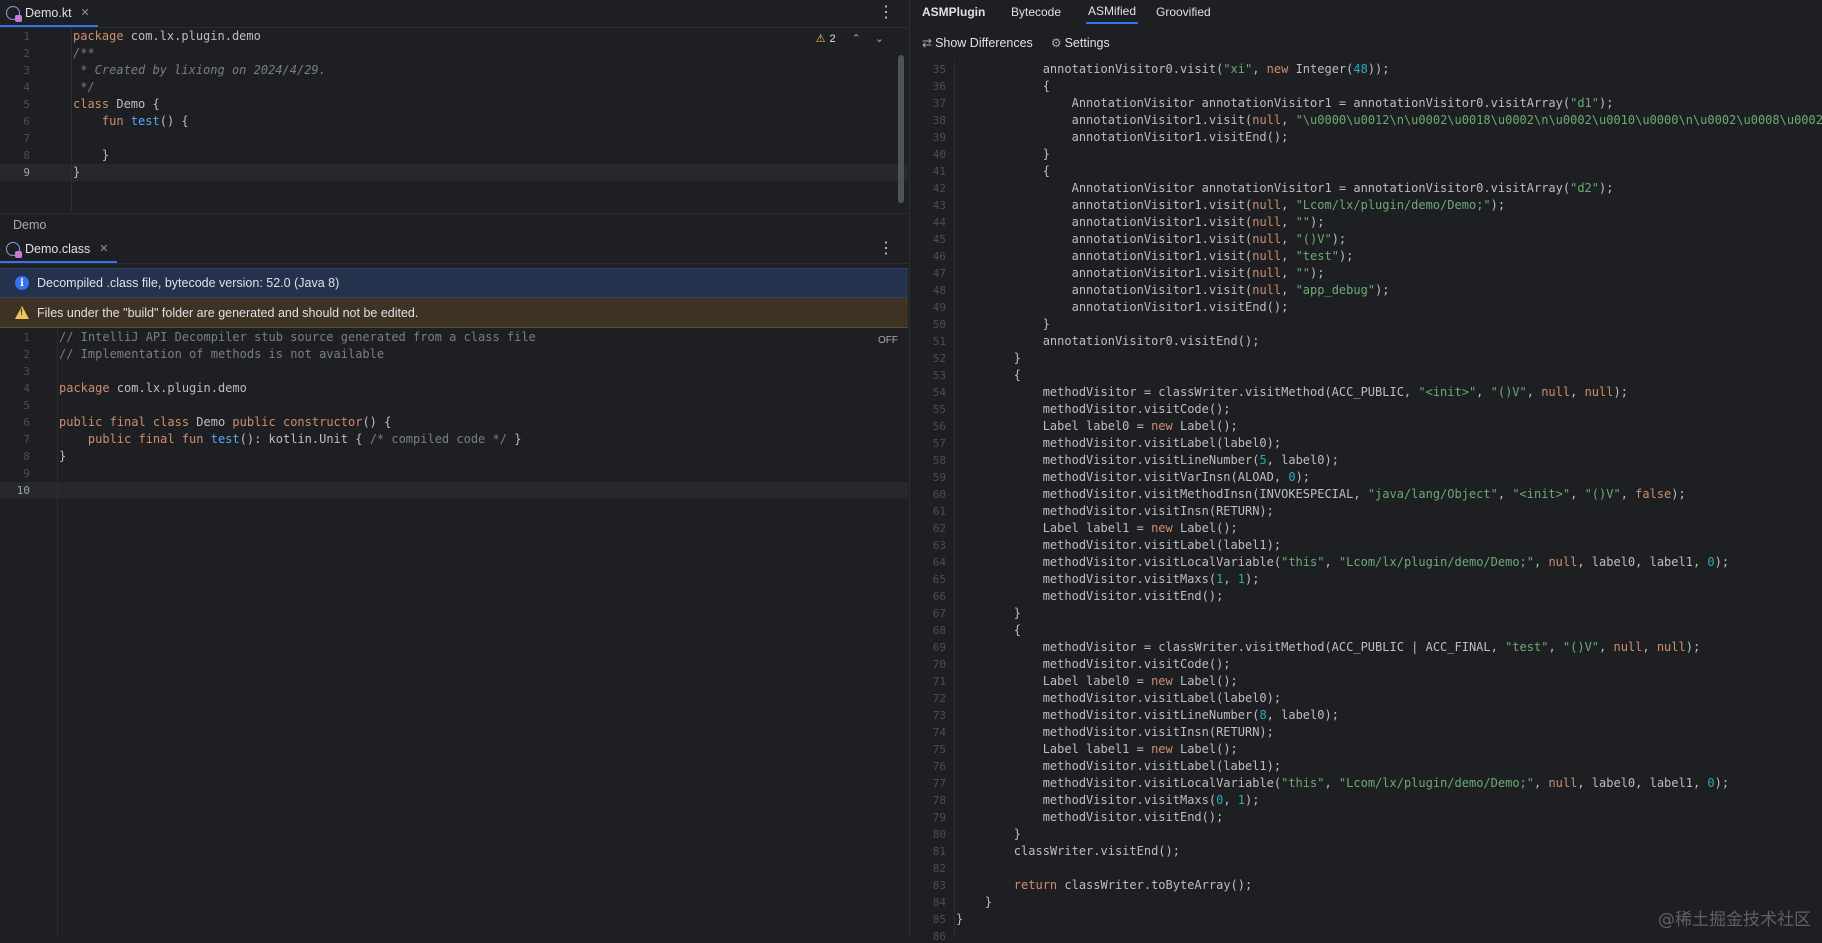  Describe the element at coordinates (454, 250) in the screenshot. I see `bottom-editor-tabbar: Demo.class ✕ ⋮` at that location.